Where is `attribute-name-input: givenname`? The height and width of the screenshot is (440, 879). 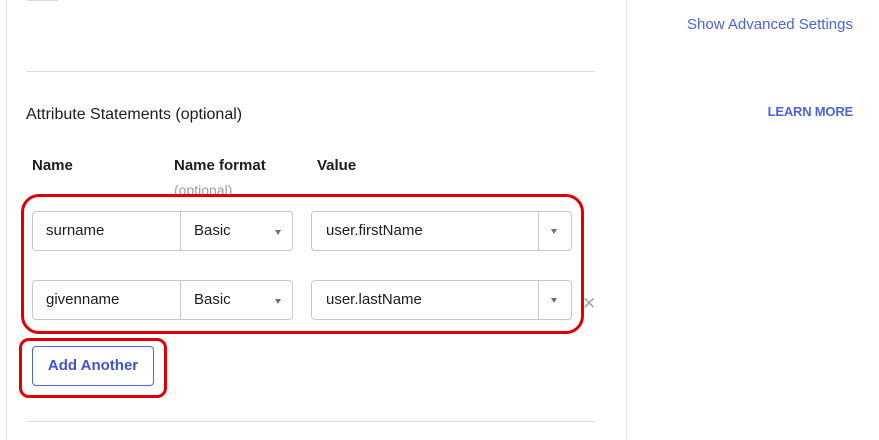 attribute-name-input: givenname is located at coordinates (106, 300).